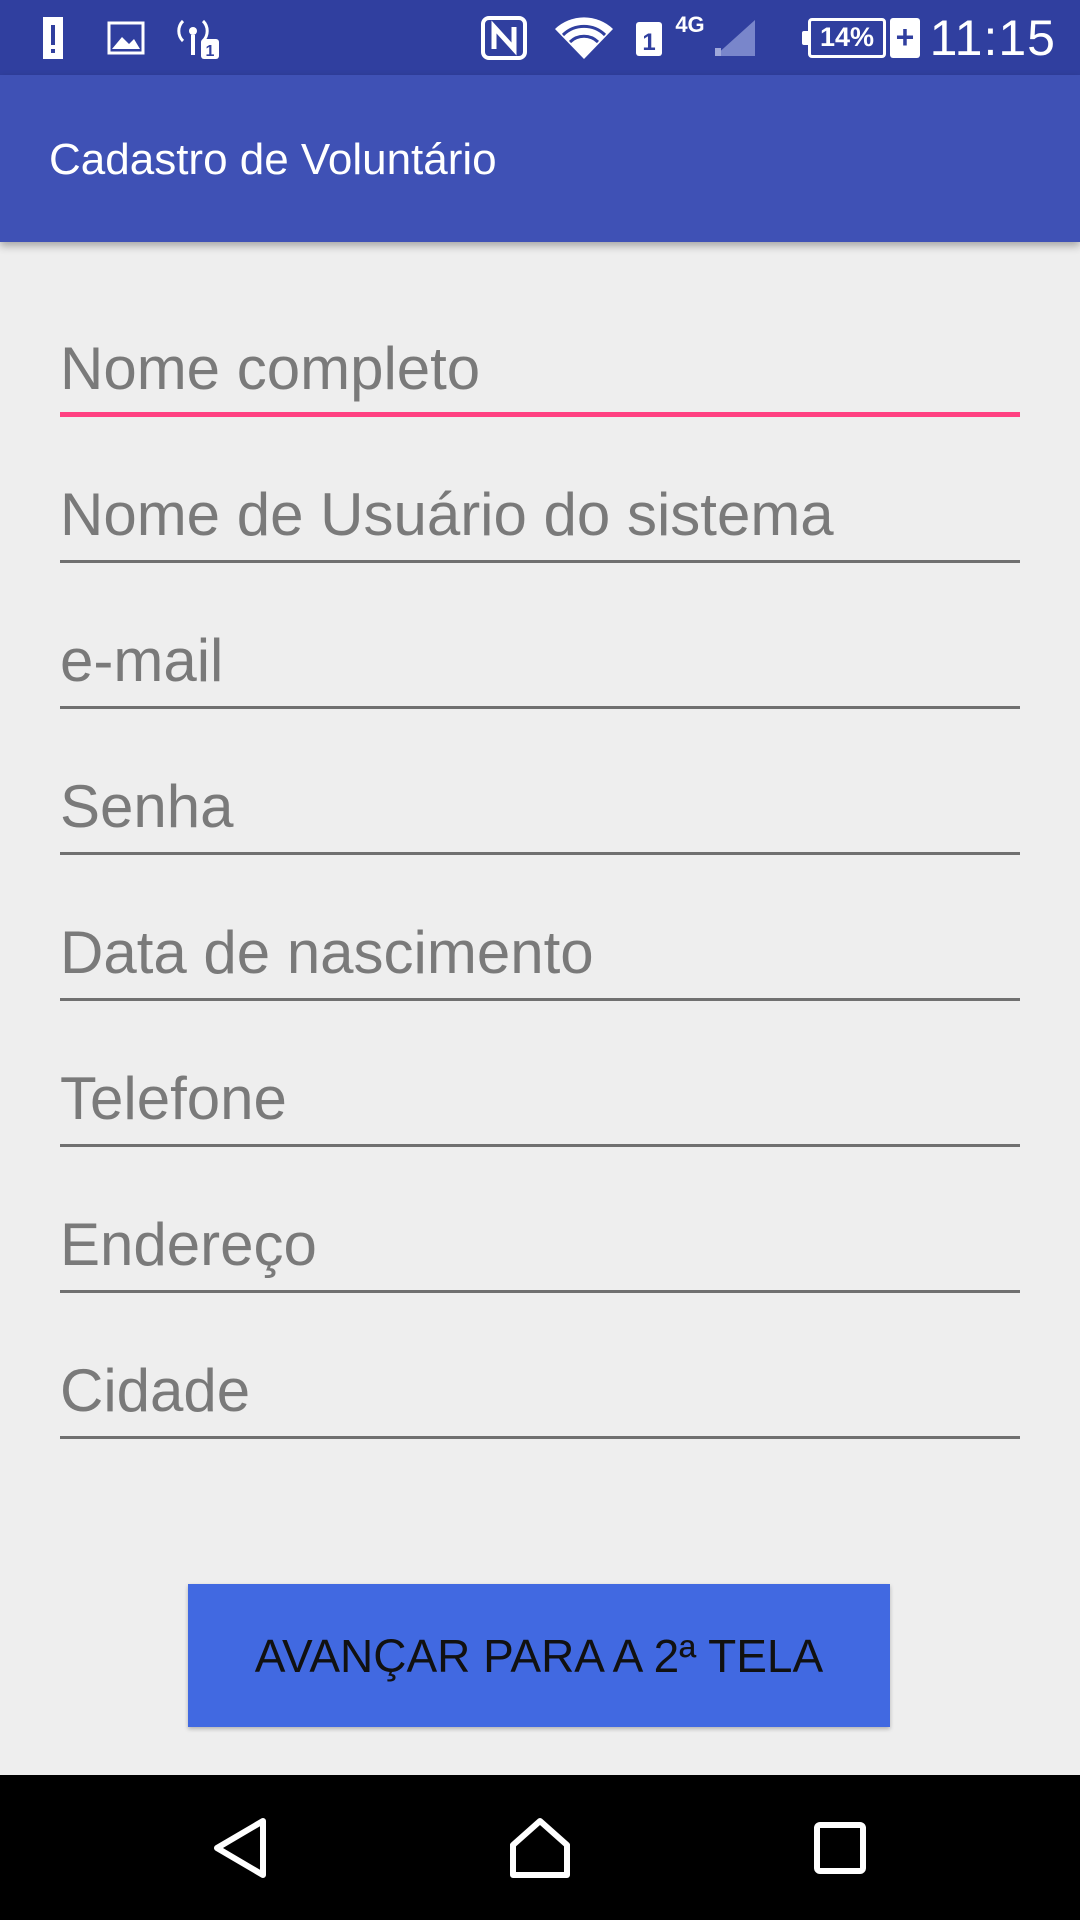 This screenshot has height=1920, width=1080. What do you see at coordinates (540, 707) in the screenshot?
I see `email-underline` at bounding box center [540, 707].